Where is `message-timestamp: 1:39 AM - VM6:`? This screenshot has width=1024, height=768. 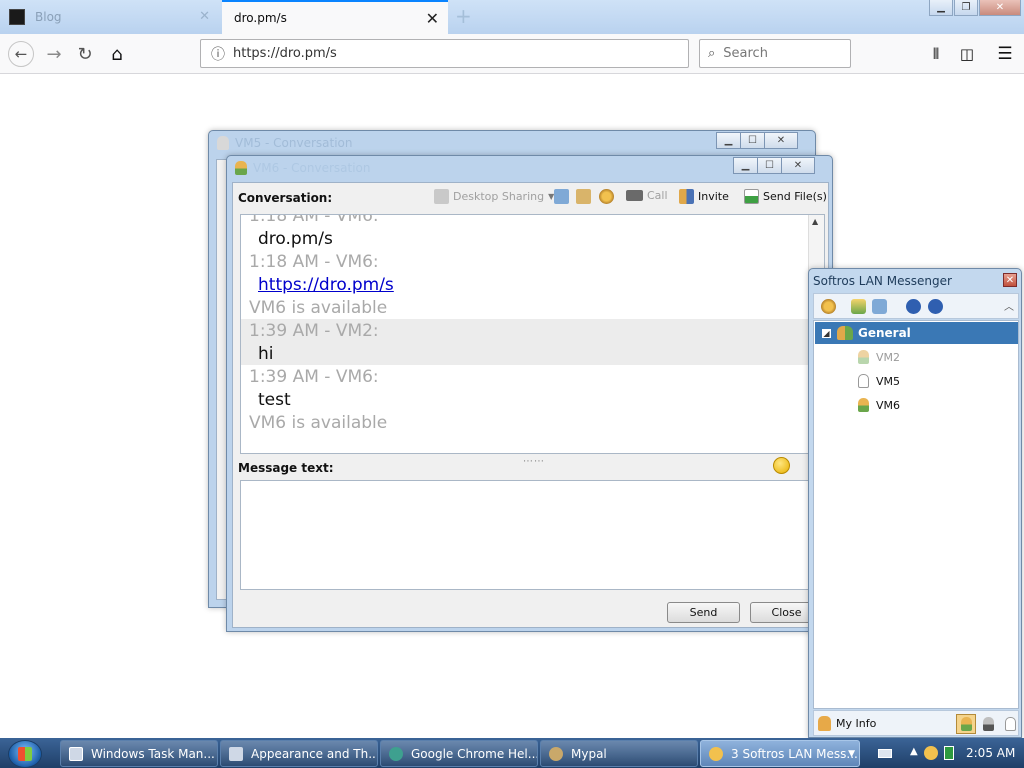 message-timestamp: 1:39 AM - VM6: is located at coordinates (314, 377).